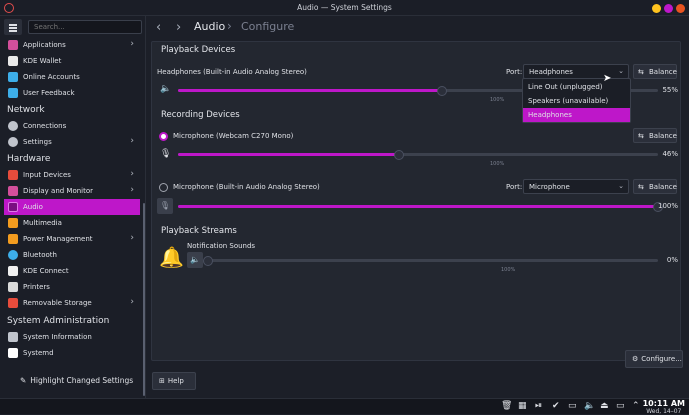  I want to click on recording-device-2-radio, so click(163, 187).